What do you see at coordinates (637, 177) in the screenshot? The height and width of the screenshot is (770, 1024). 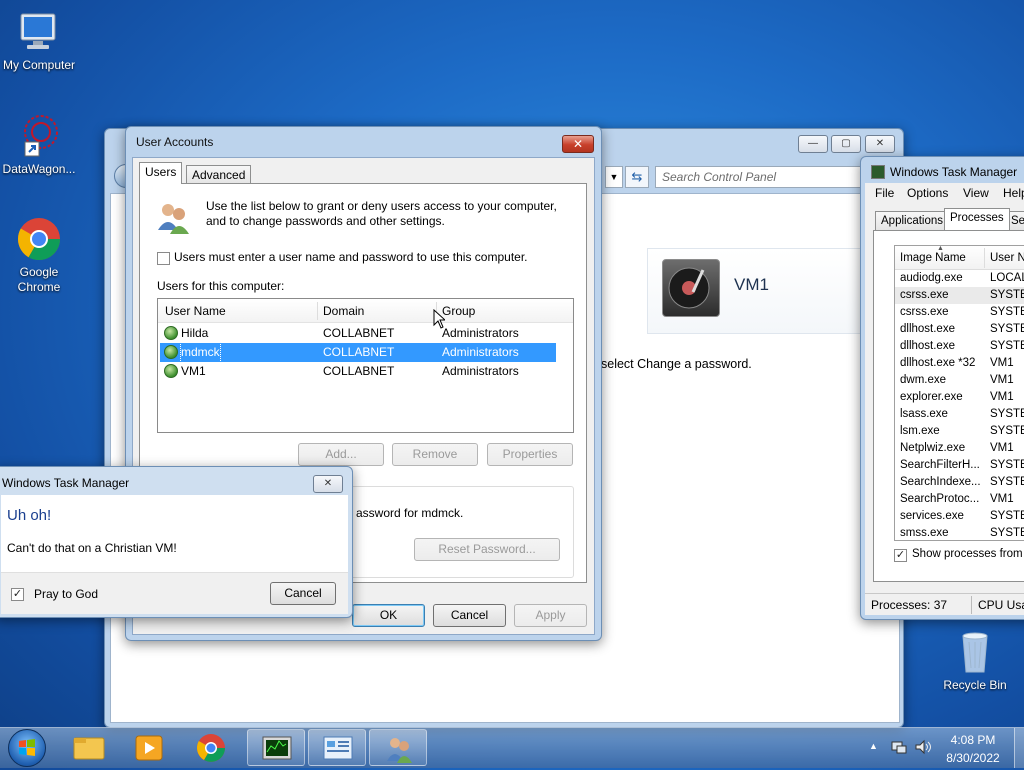 I see `refresh-button: ⇆` at bounding box center [637, 177].